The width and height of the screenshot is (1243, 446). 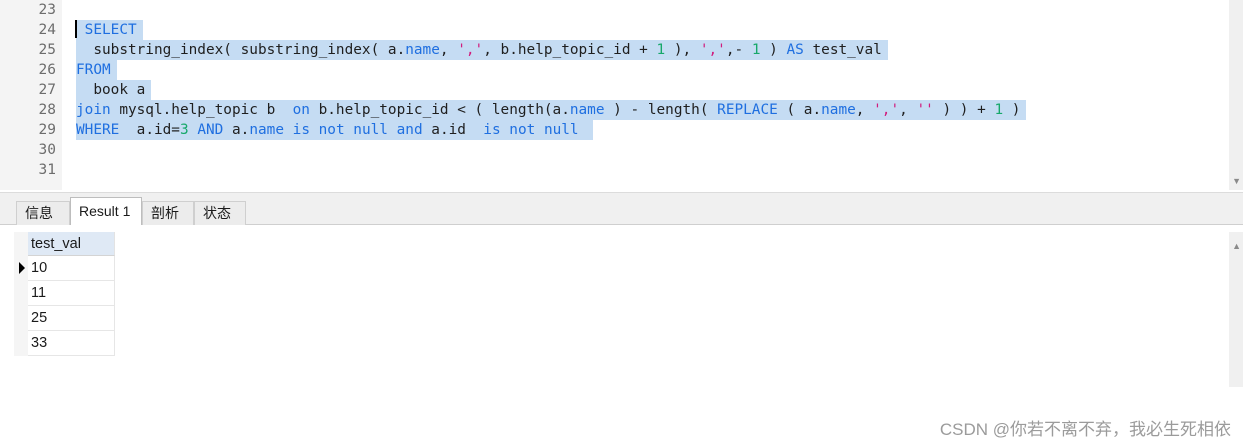 I want to click on code-token: b.help_topic_id < ( length(a., so click(x=439, y=110).